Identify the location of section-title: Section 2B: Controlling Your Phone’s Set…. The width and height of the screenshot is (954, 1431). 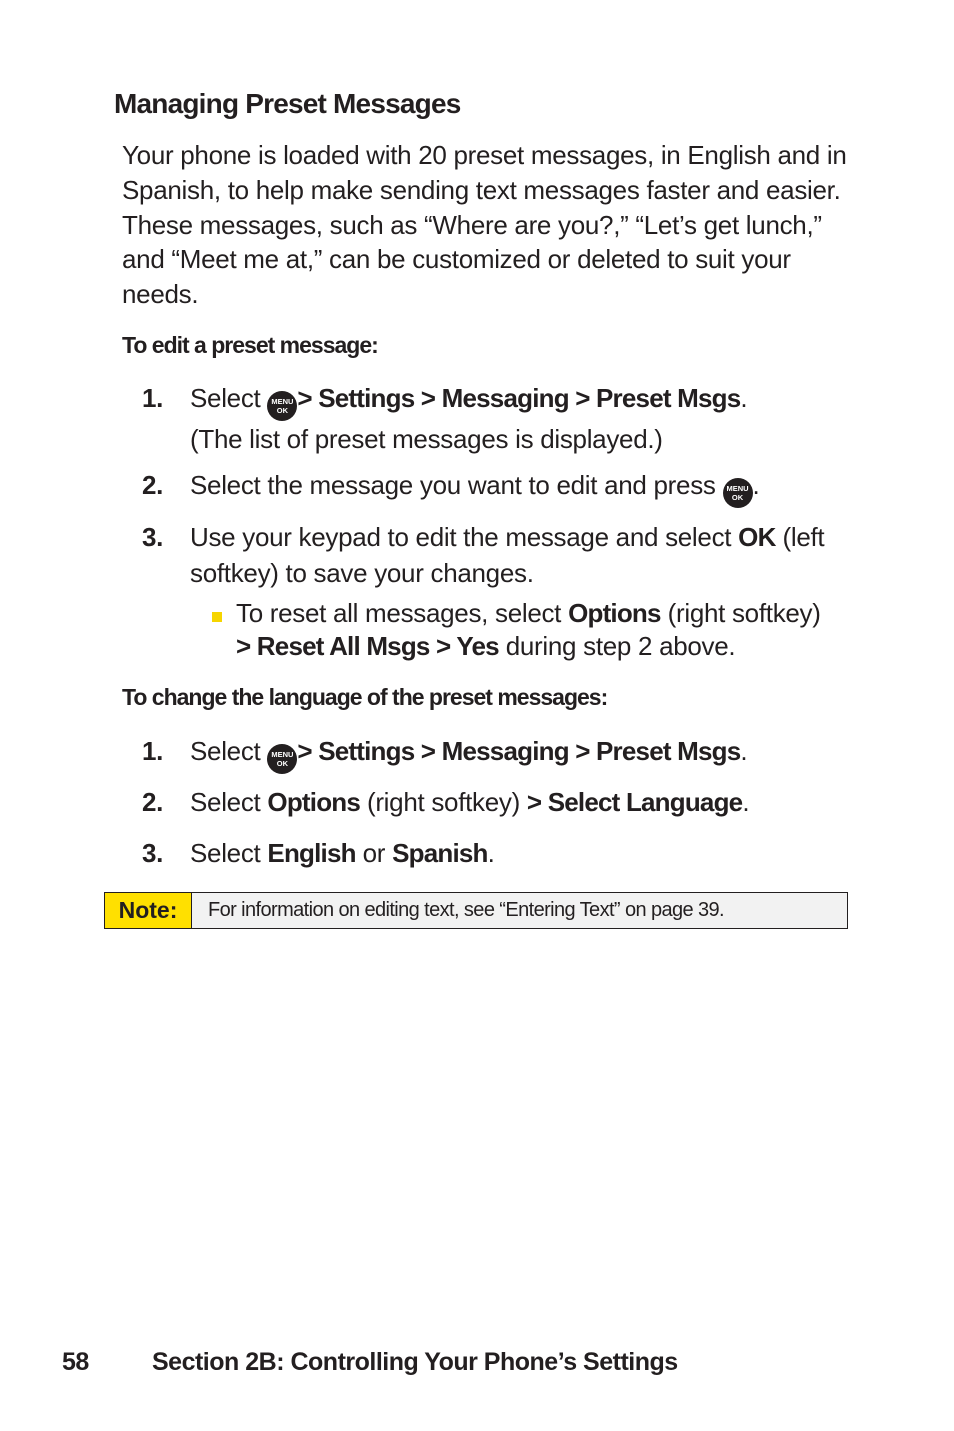
(415, 1362).